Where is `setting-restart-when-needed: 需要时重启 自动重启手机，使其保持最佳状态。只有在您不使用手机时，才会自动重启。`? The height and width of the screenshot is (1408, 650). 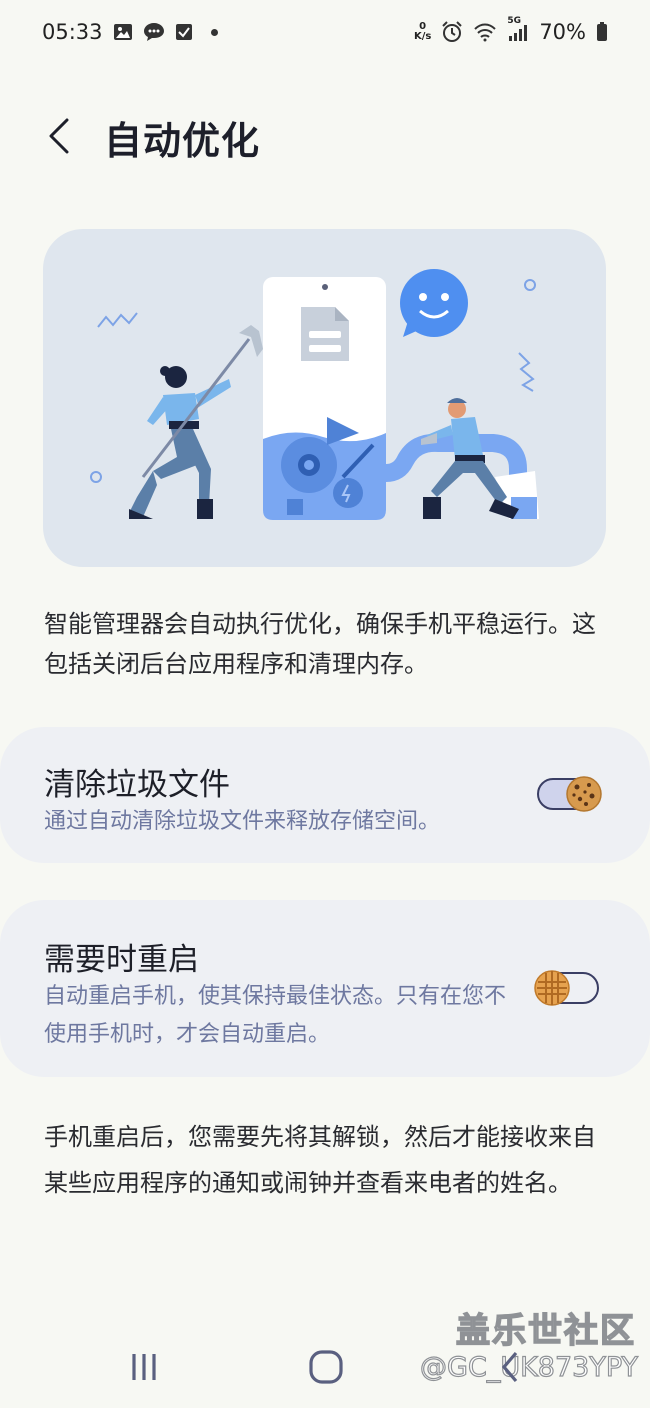 setting-restart-when-needed: 需要时重启 自动重启手机，使其保持最佳状态。只有在您不使用手机时，才会自动重启。 is located at coordinates (325, 988).